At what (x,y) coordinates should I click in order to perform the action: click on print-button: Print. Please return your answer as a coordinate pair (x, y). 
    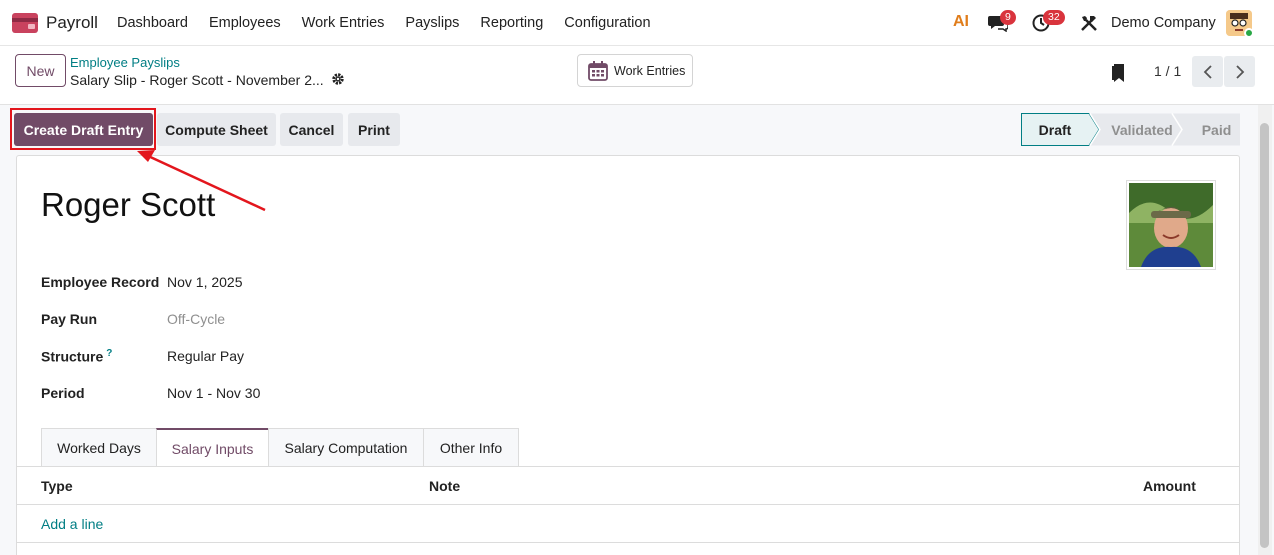
    Looking at the image, I should click on (374, 129).